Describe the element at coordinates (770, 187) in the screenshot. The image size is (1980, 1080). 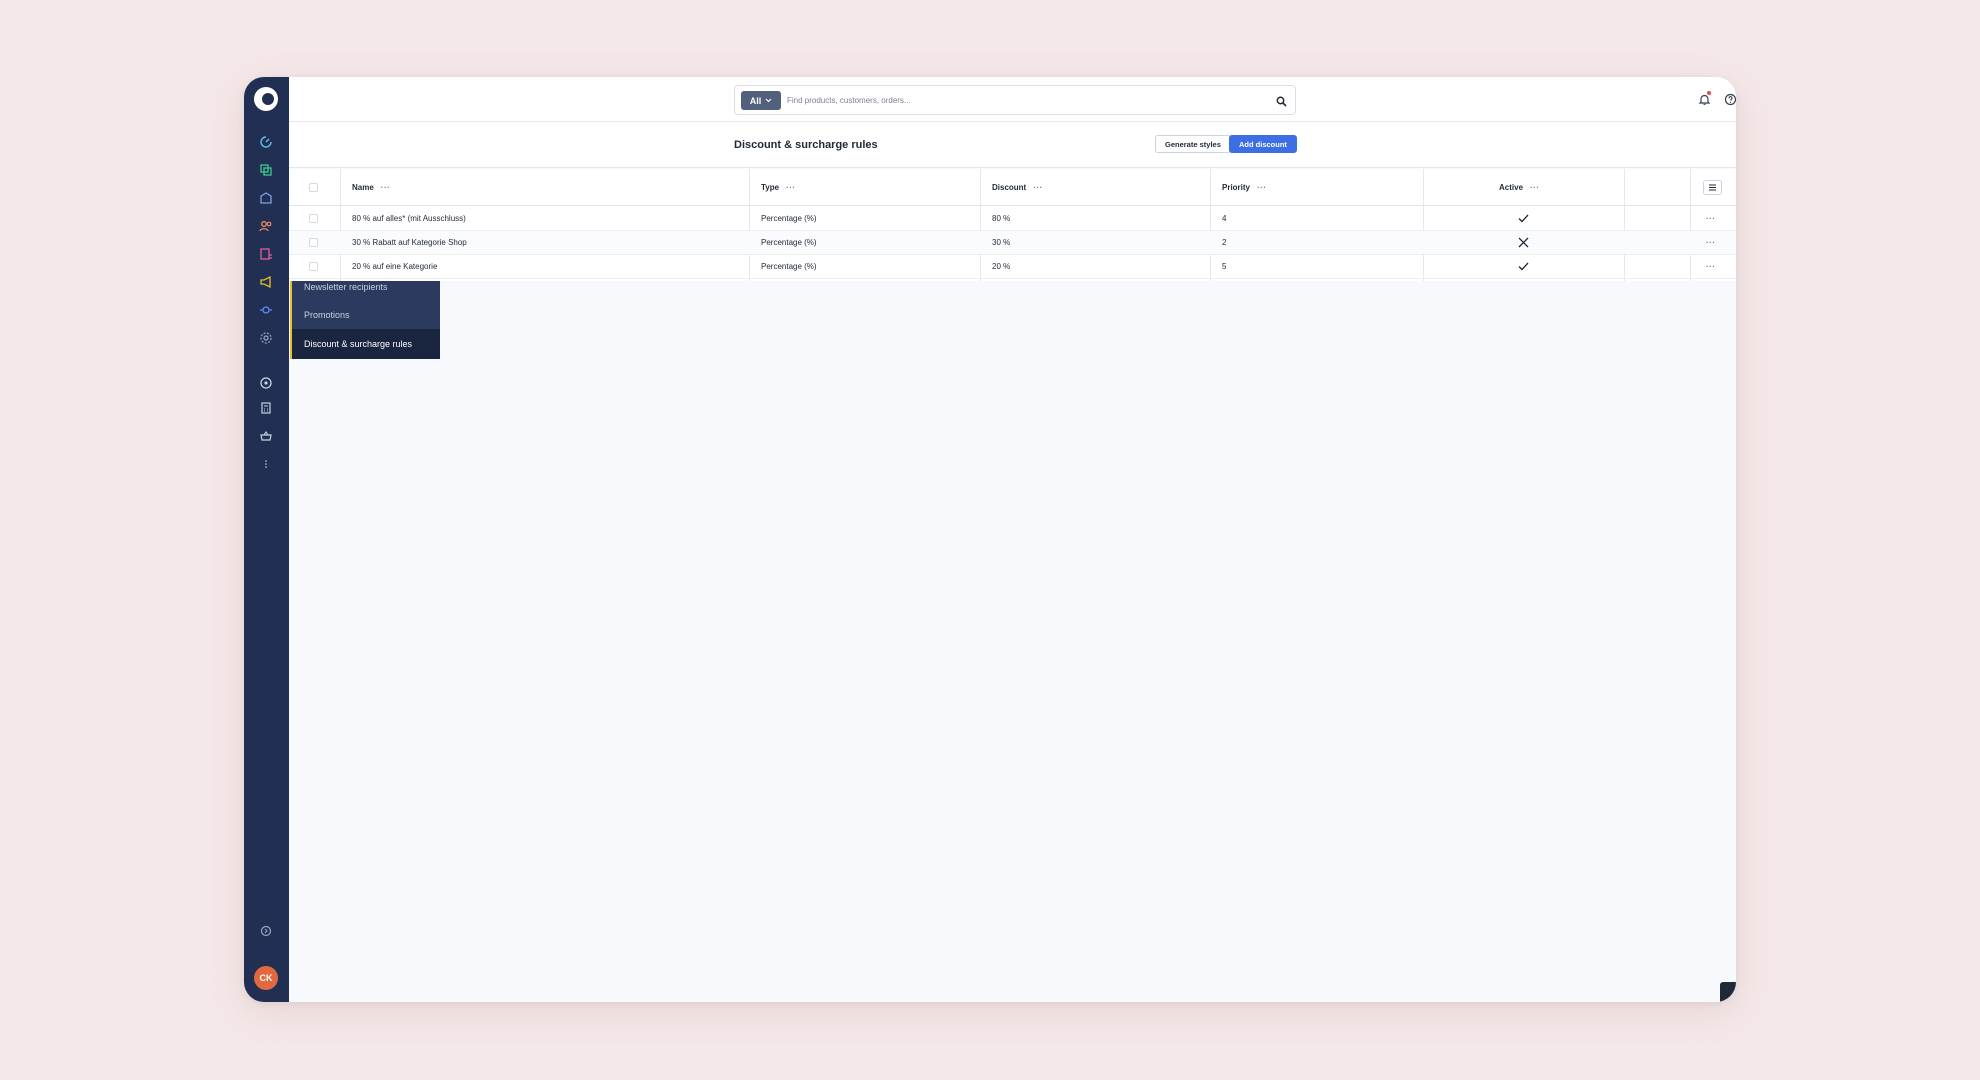
I see `column-header-label: Type` at that location.